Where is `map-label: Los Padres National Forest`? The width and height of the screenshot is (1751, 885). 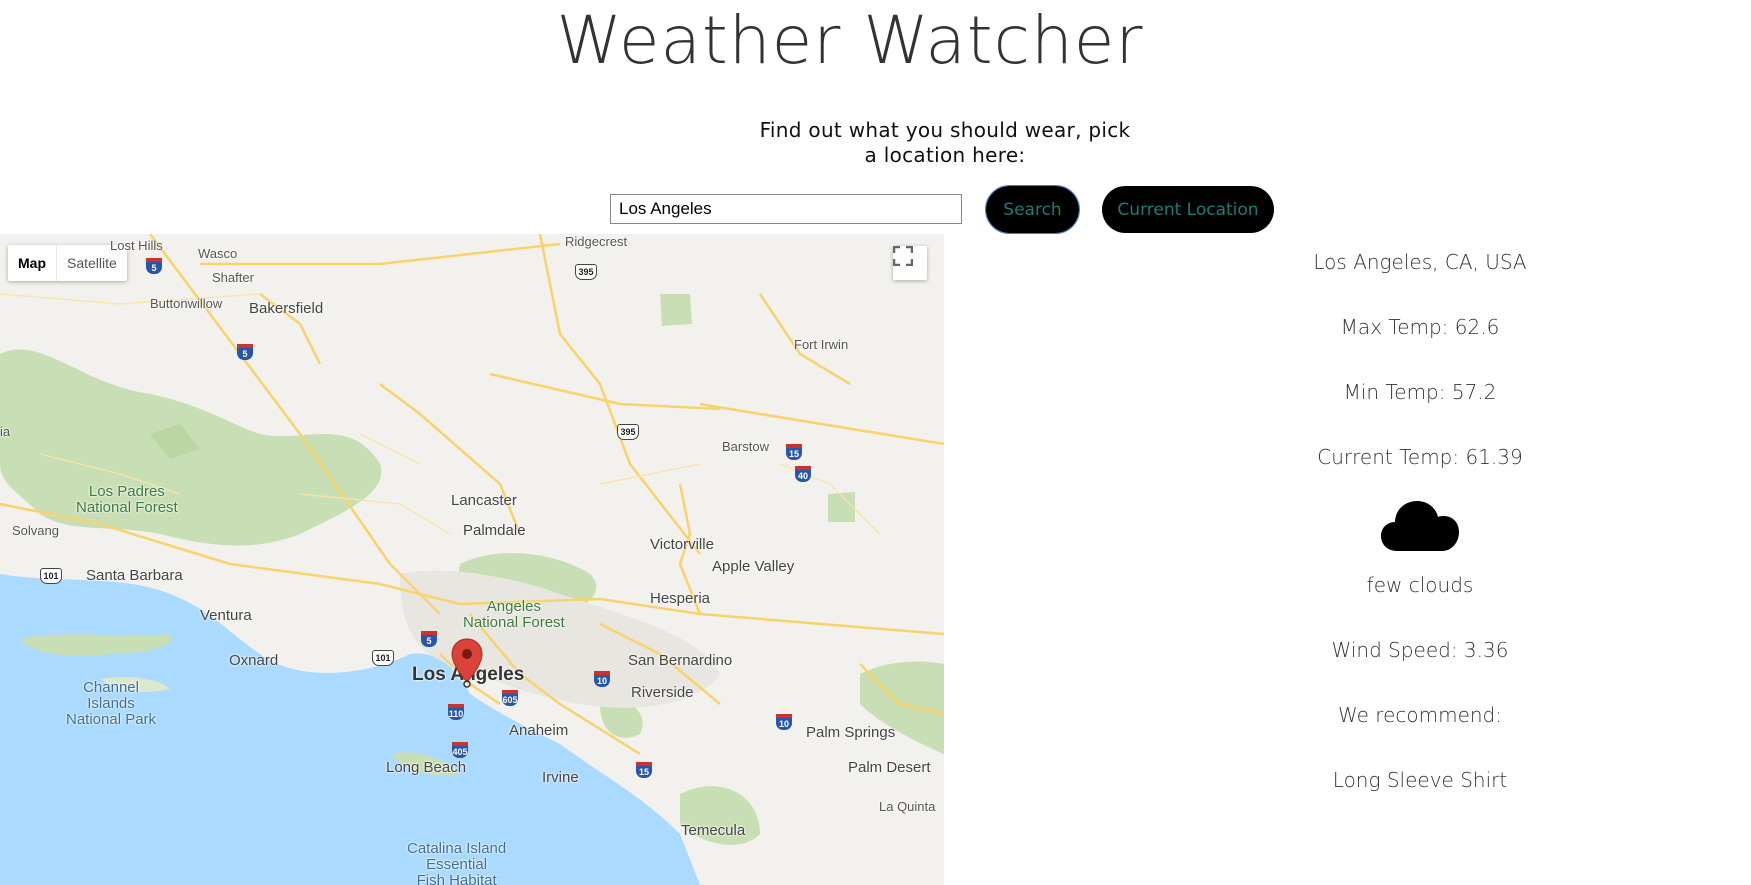
map-label: Los Padres National Forest is located at coordinates (127, 499).